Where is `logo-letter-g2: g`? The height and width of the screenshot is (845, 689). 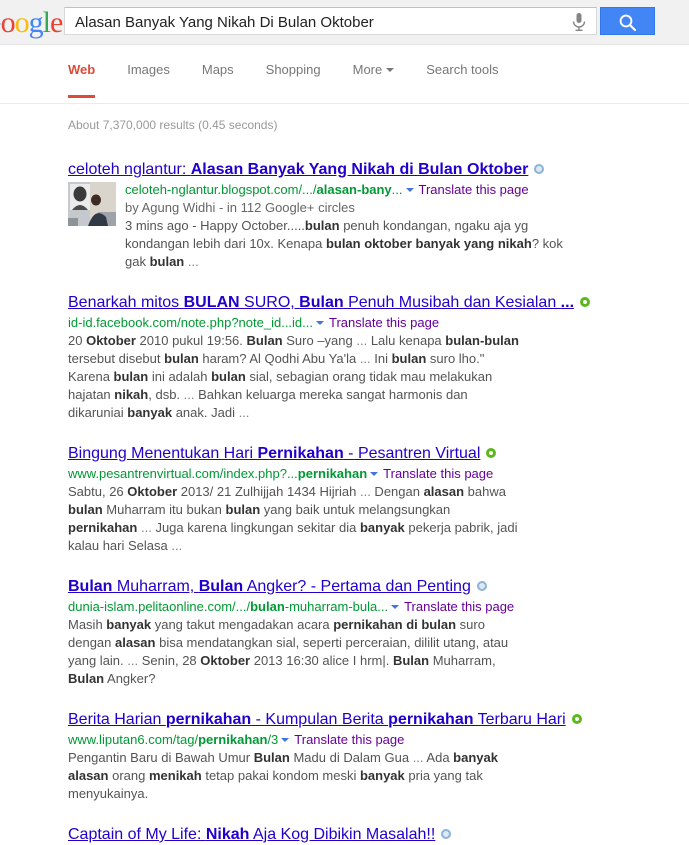
logo-letter-g2: g is located at coordinates (36, 22).